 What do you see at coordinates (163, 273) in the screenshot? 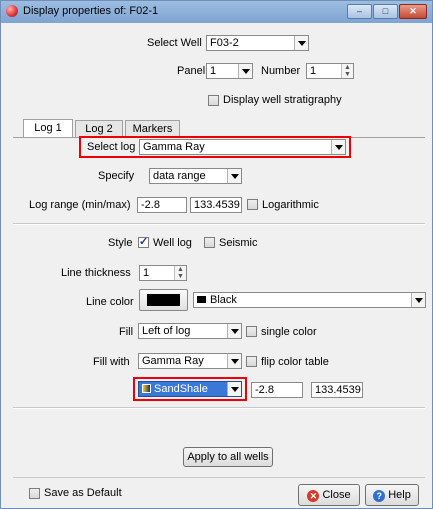
I see `line-thickness-spinbox: 1 ▲ ▼` at bounding box center [163, 273].